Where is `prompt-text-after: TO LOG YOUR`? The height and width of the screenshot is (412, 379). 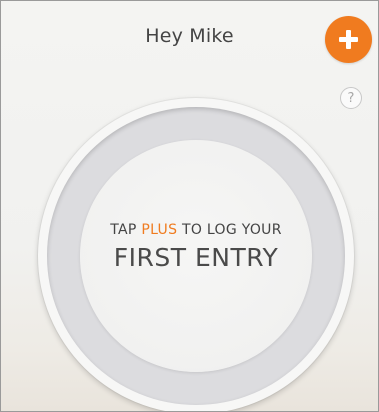
prompt-text-after: TO LOG YOUR is located at coordinates (229, 230).